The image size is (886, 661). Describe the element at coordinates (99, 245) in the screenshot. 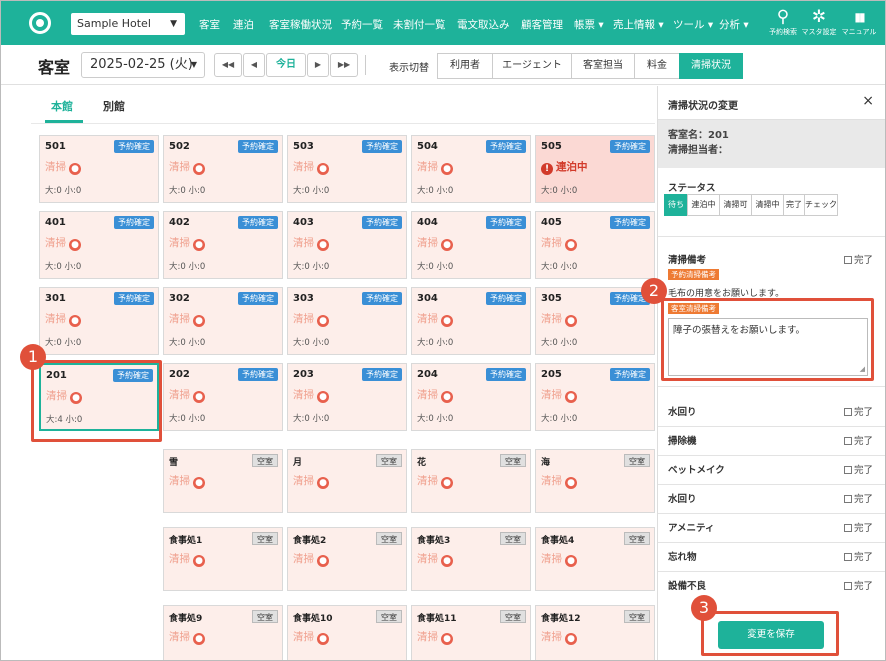

I see `room-card-401: 401 予約確定 清掃 ● 大:0 小:0` at that location.